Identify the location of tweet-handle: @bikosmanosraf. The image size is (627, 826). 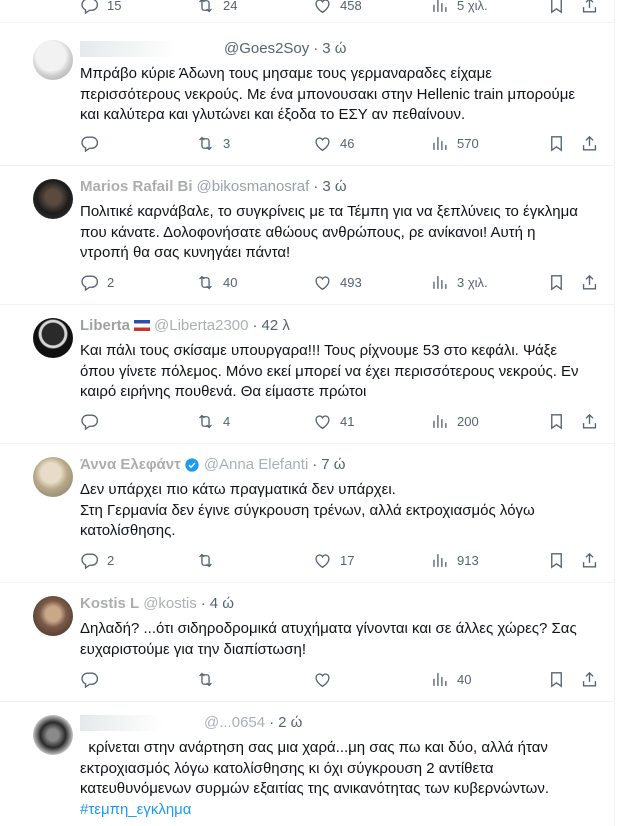
(253, 186).